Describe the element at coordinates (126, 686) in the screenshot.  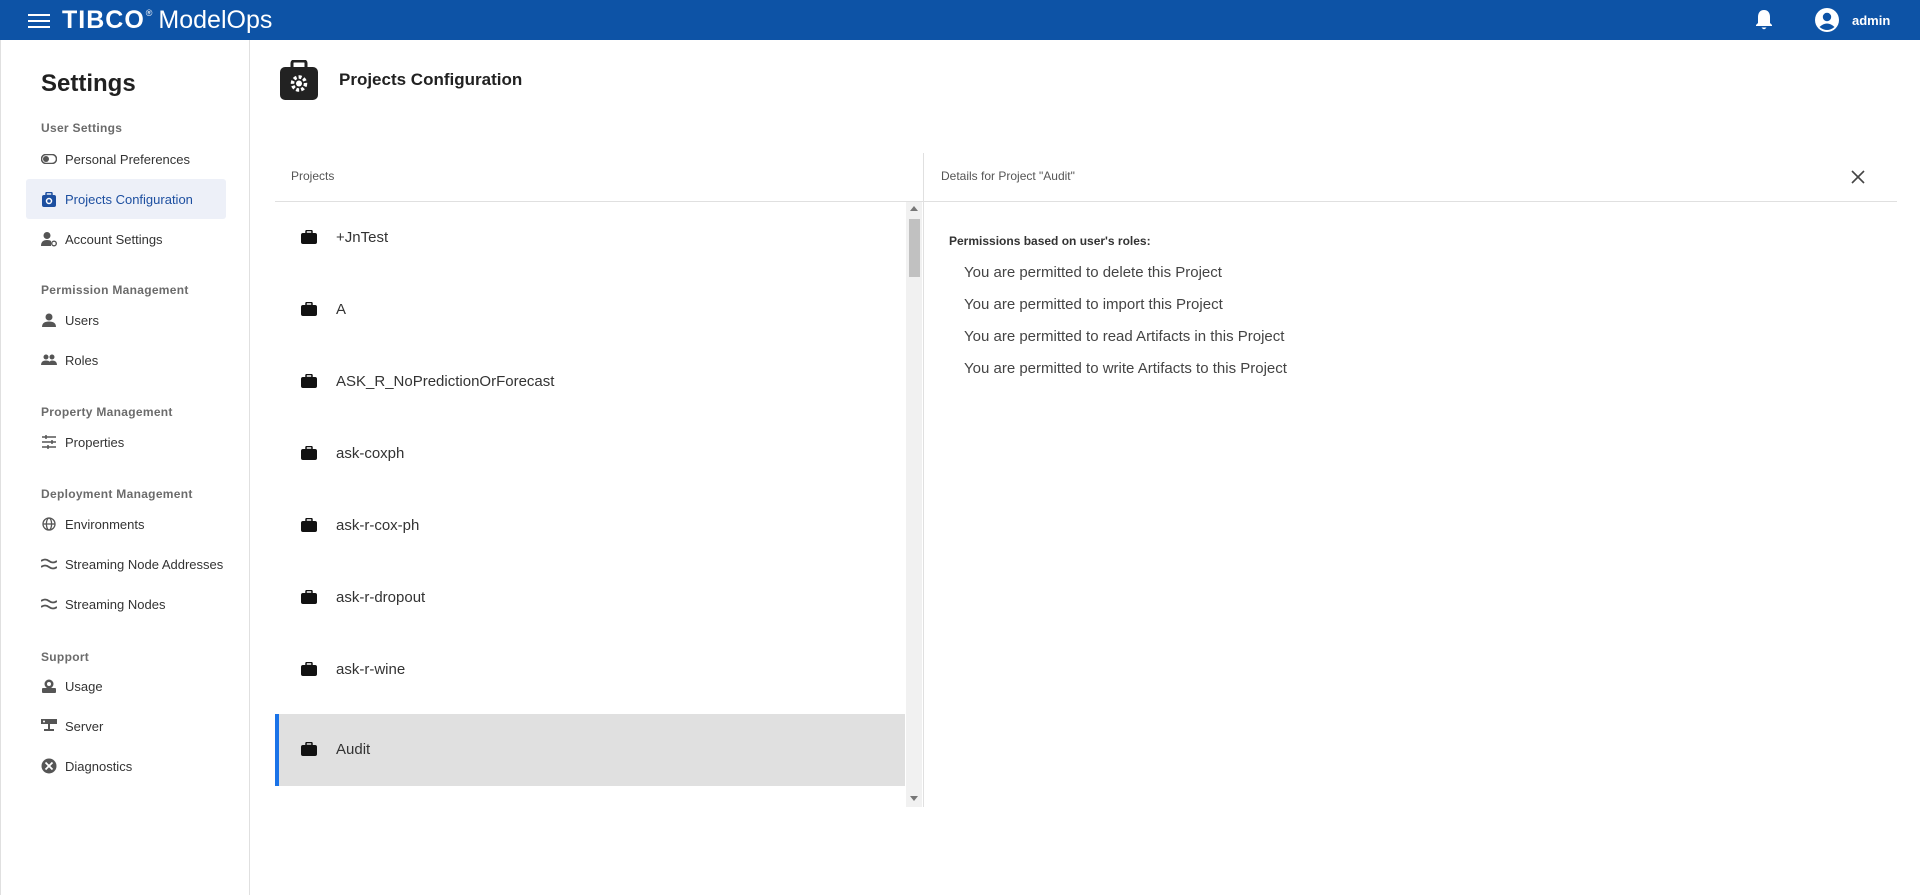
I see `sidebar-item-usage: Usage` at that location.